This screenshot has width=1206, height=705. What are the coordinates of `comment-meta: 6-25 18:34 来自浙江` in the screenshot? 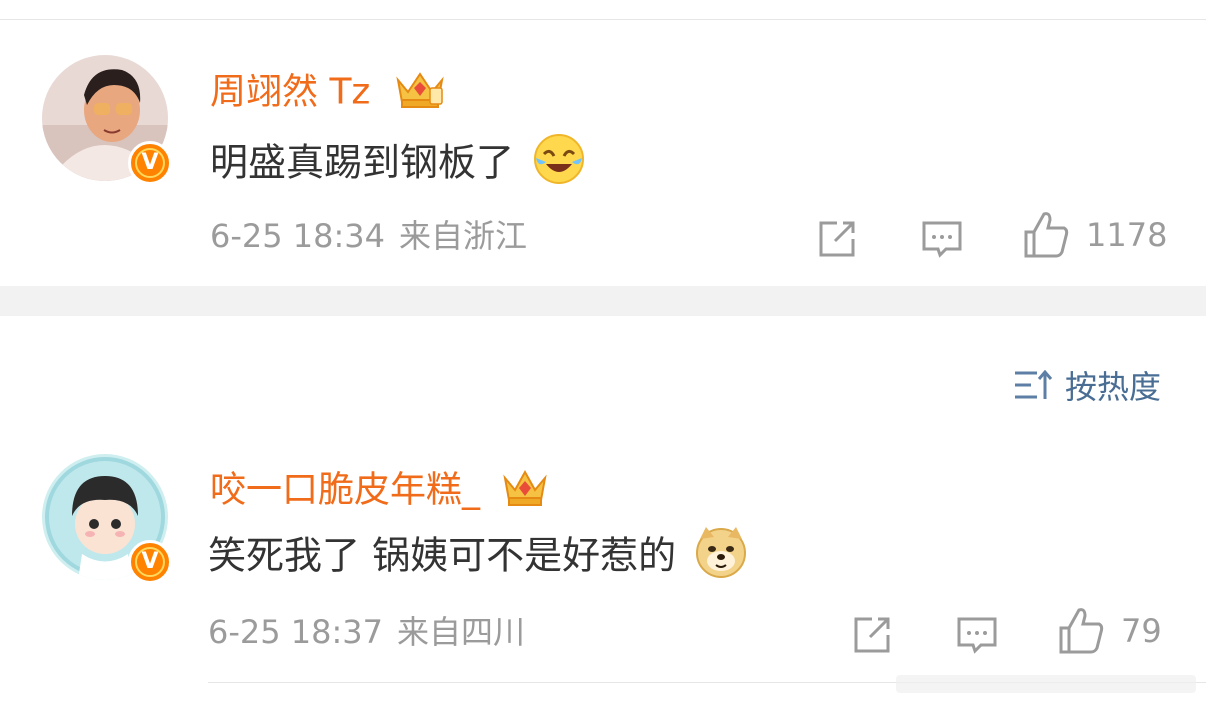 It's located at (368, 236).